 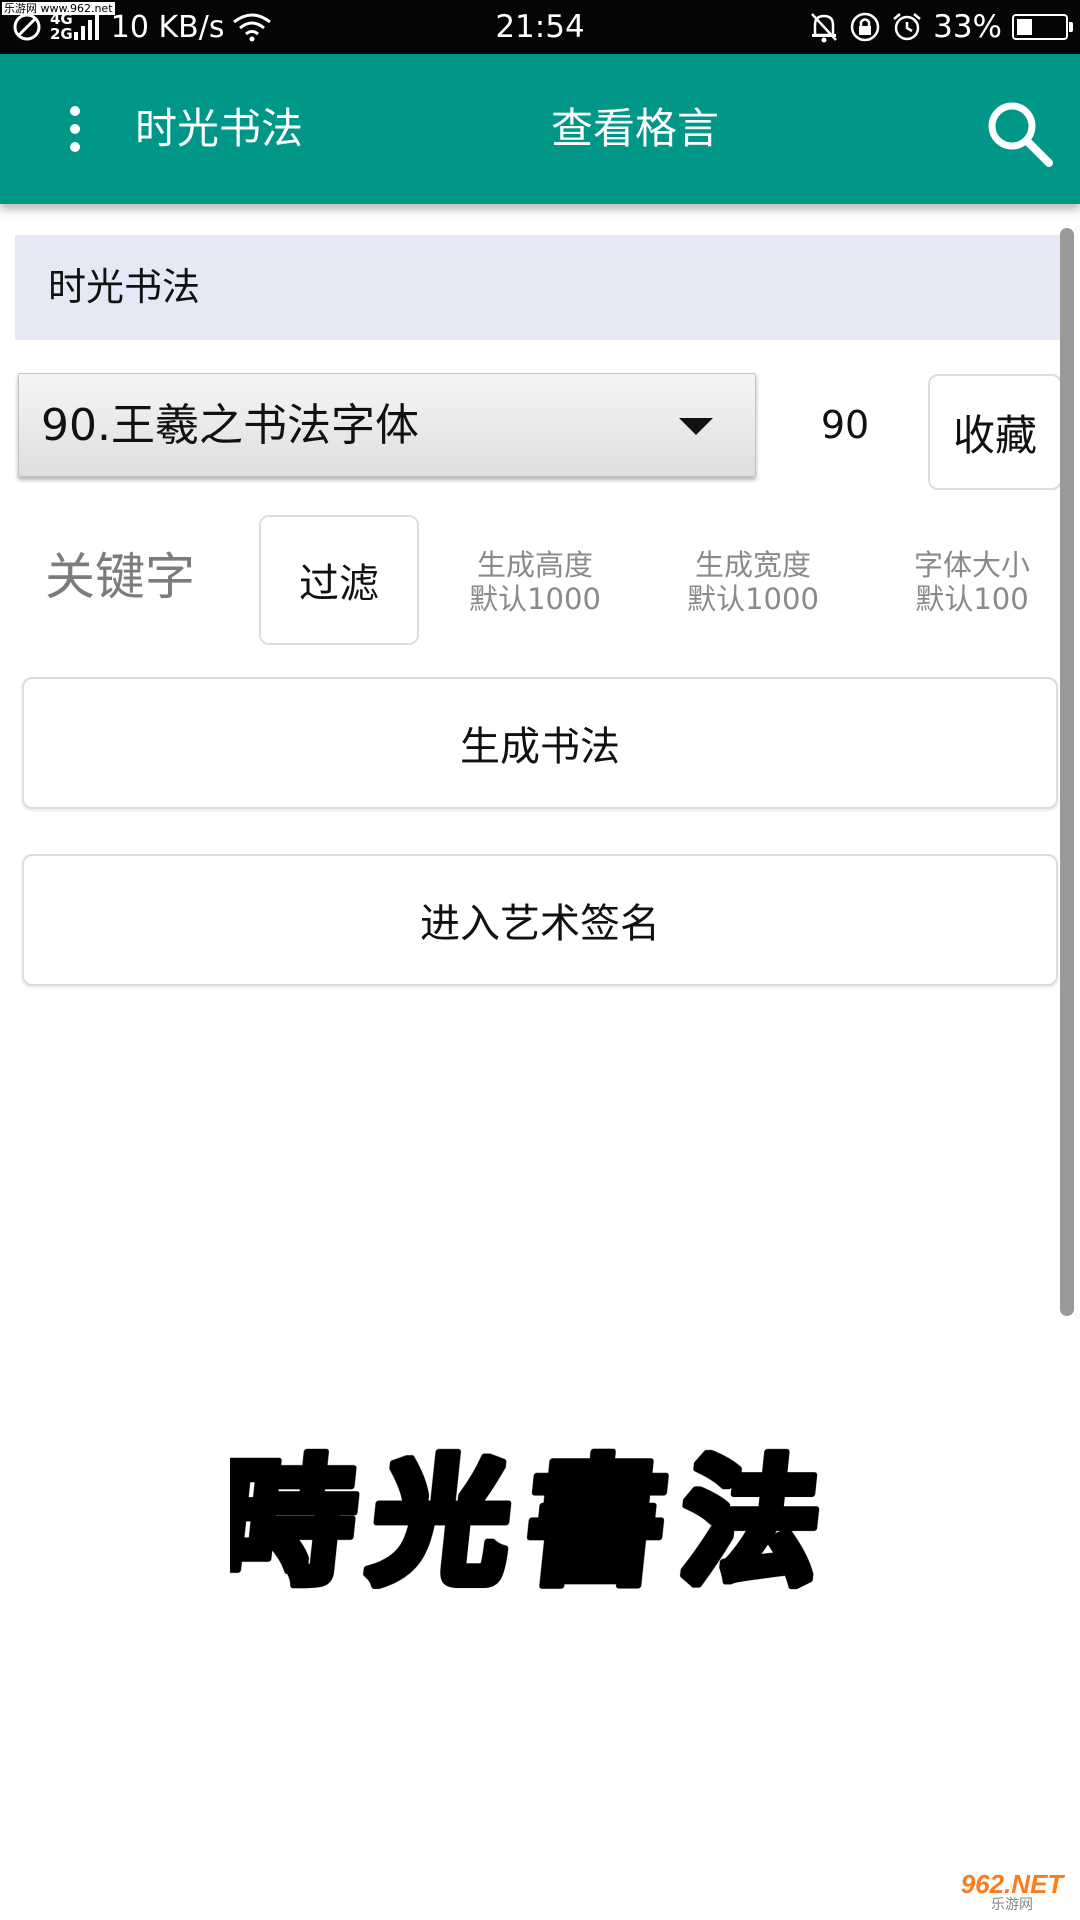 What do you see at coordinates (534, 565) in the screenshot?
I see `height-input-label: 生成高度` at bounding box center [534, 565].